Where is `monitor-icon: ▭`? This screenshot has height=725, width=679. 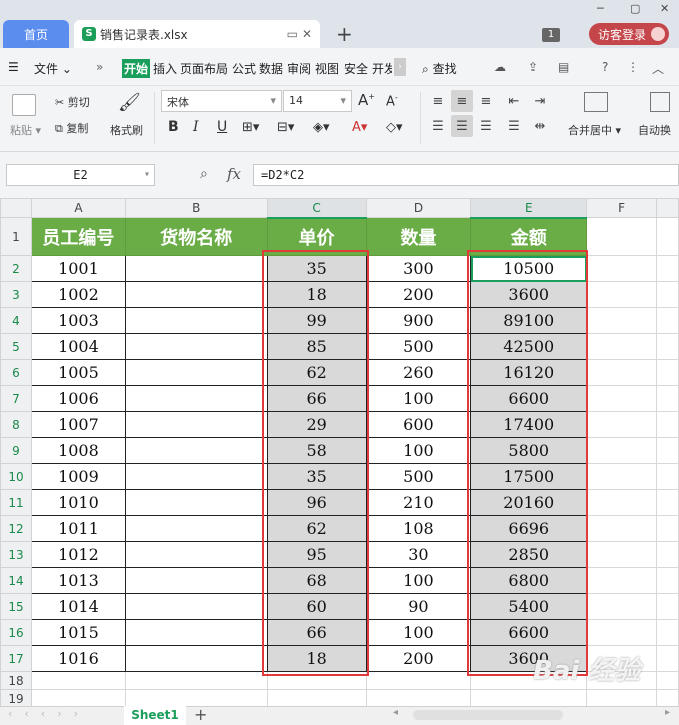
monitor-icon: ▭ is located at coordinates (292, 34).